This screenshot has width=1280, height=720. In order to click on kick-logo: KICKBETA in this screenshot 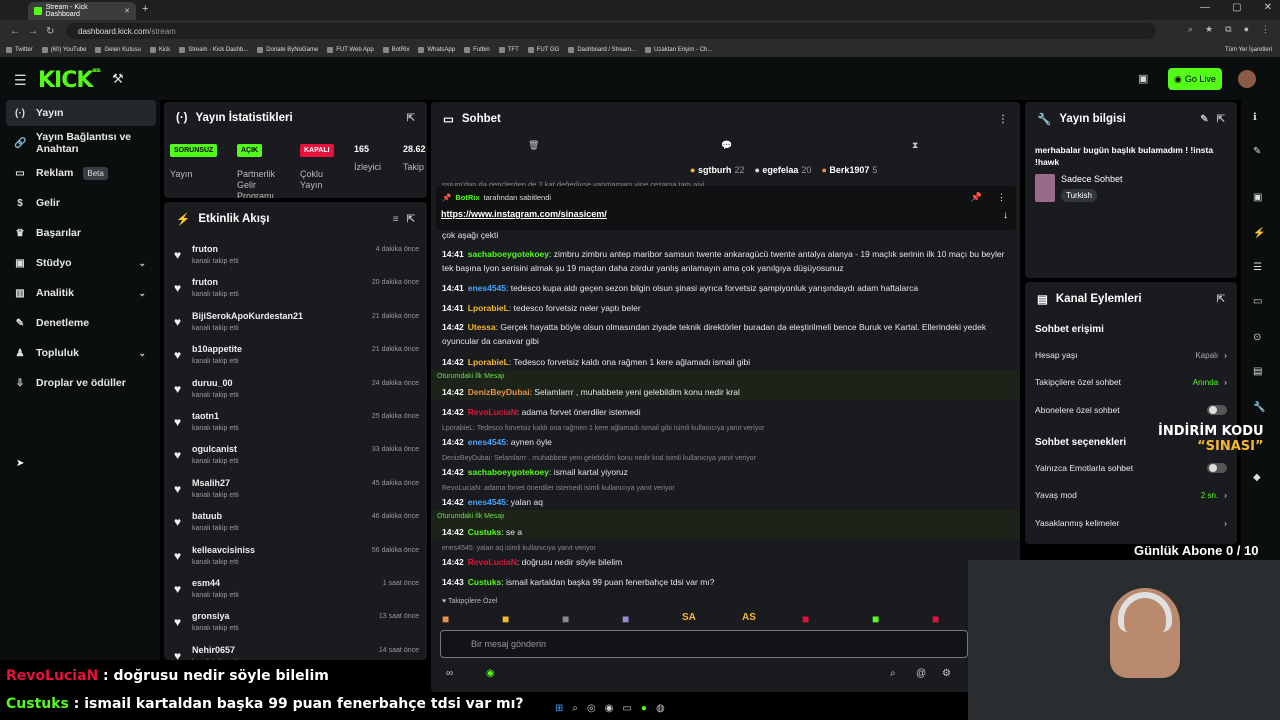, I will do `click(69, 80)`.